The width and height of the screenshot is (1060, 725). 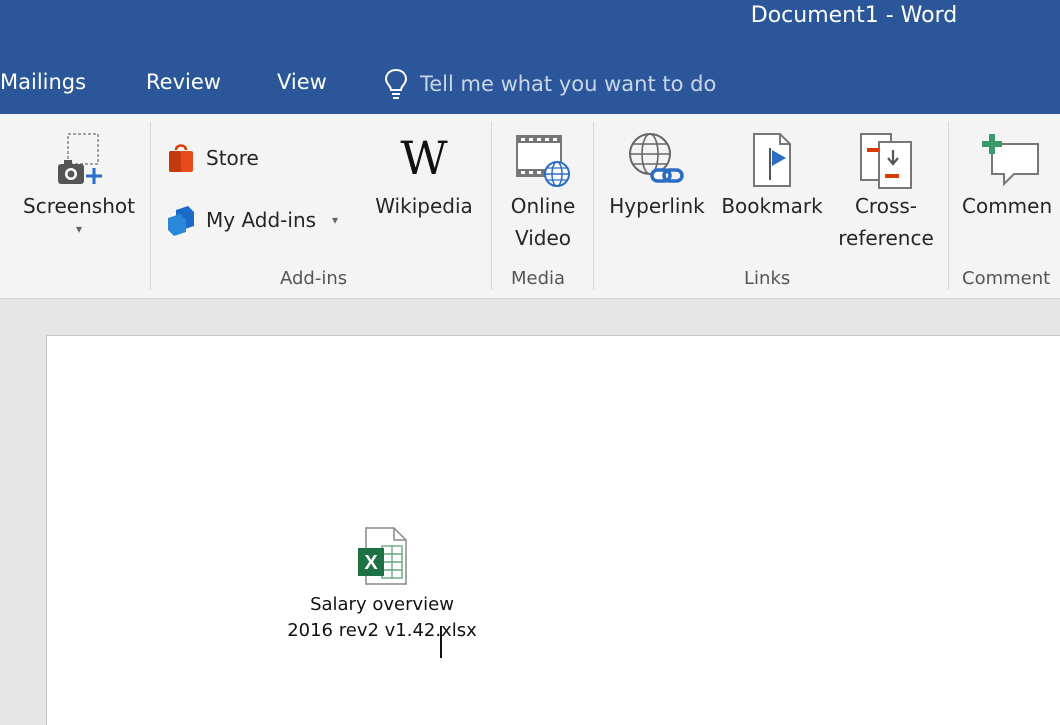 What do you see at coordinates (886, 238) in the screenshot?
I see `cross-reference-label-line2: reference` at bounding box center [886, 238].